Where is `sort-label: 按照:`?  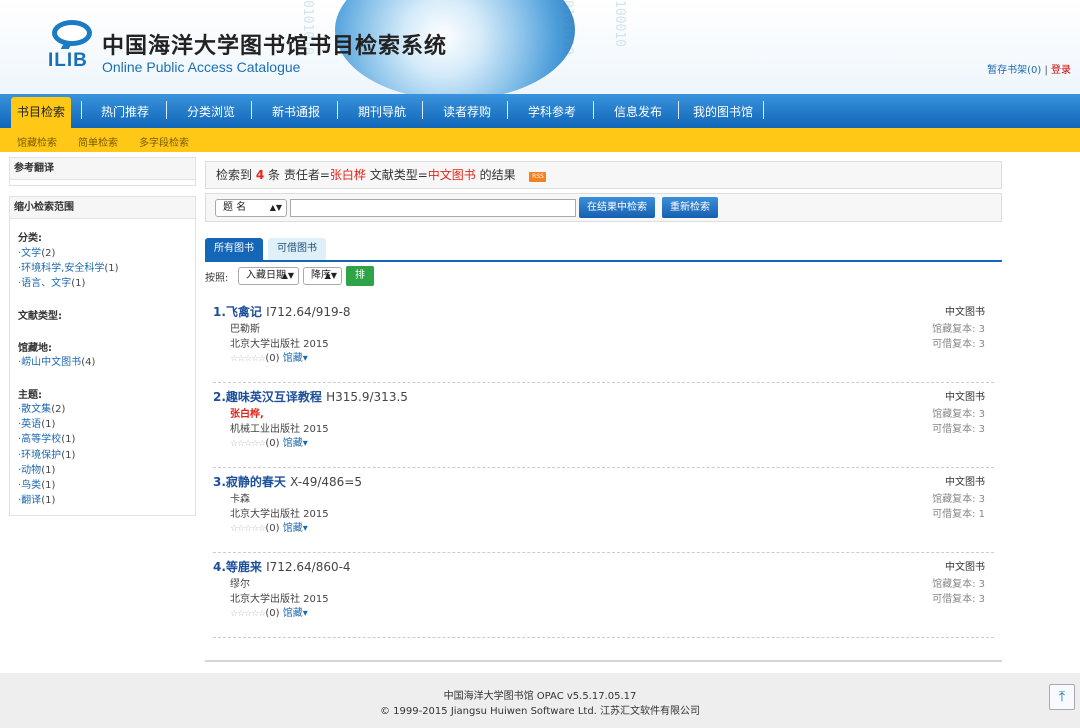 sort-label: 按照: is located at coordinates (217, 278).